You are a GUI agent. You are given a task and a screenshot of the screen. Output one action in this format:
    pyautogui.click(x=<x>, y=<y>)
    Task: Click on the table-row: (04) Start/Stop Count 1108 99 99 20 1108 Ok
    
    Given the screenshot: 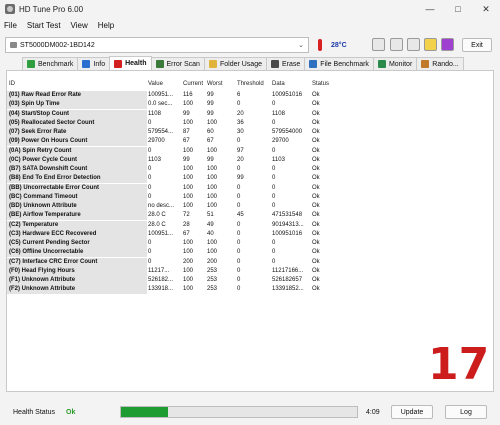 What is the action you would take?
    pyautogui.click(x=172, y=114)
    